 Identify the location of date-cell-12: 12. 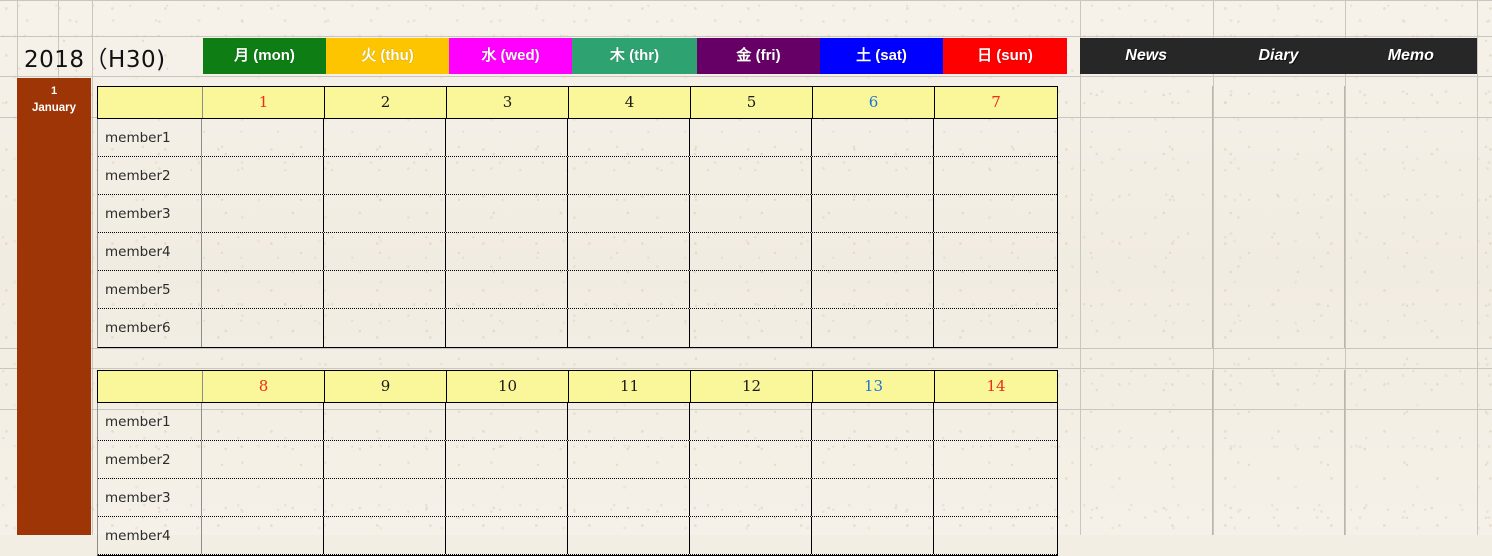
(752, 386).